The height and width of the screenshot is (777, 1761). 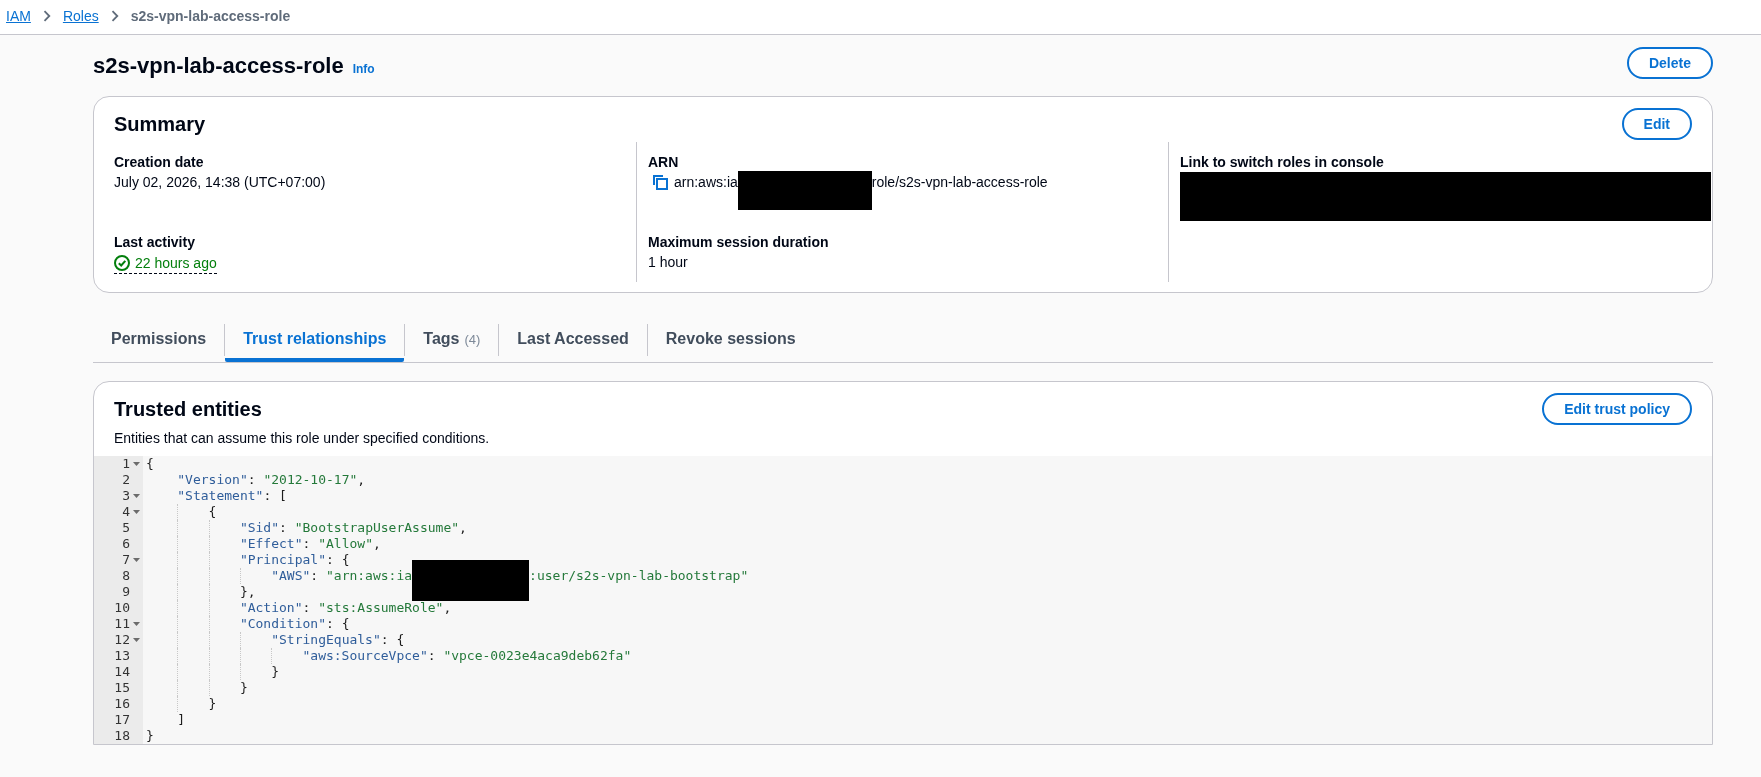 What do you see at coordinates (706, 182) in the screenshot?
I see `field-value: arn:aws:ia` at bounding box center [706, 182].